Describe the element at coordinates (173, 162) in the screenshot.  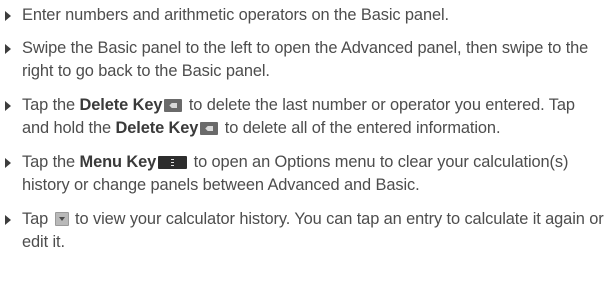
I see `menu-key-icon` at that location.